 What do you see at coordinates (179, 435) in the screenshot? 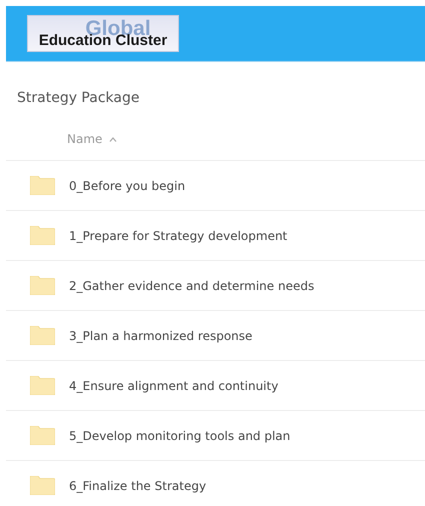
I see `folder-name: 5_Develop monitoring tools and plan` at bounding box center [179, 435].